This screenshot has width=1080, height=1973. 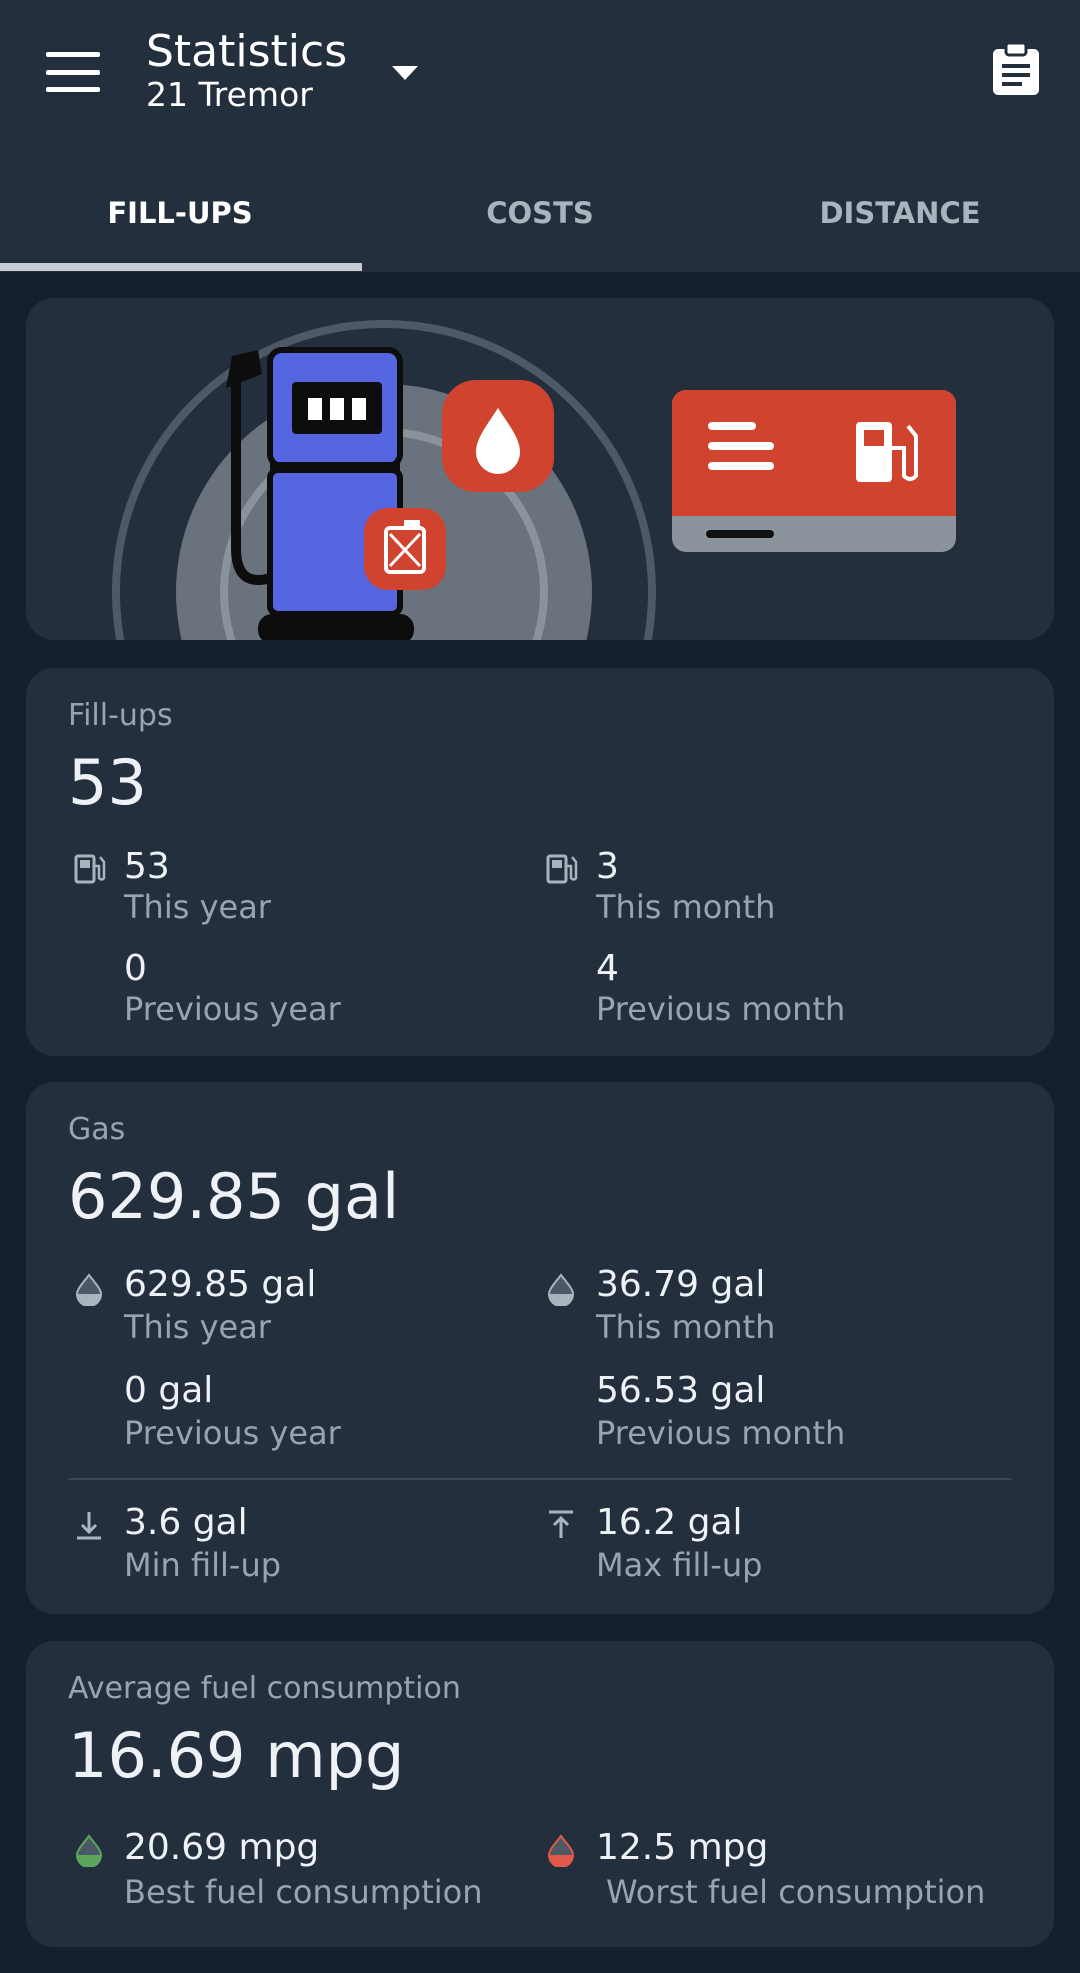 What do you see at coordinates (561, 1524) in the screenshot?
I see `arrow-up-to-line-icon` at bounding box center [561, 1524].